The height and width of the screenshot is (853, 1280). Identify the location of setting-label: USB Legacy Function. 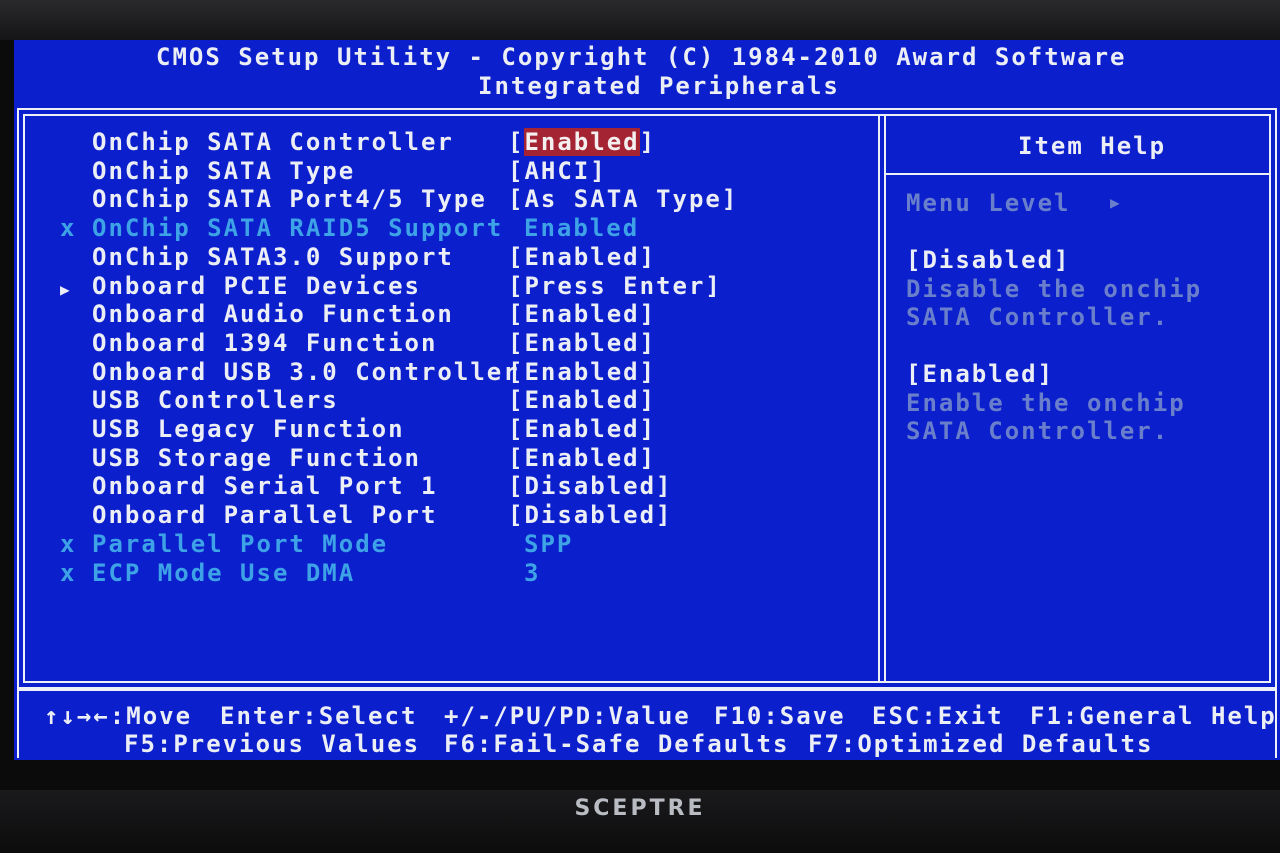
(248, 429).